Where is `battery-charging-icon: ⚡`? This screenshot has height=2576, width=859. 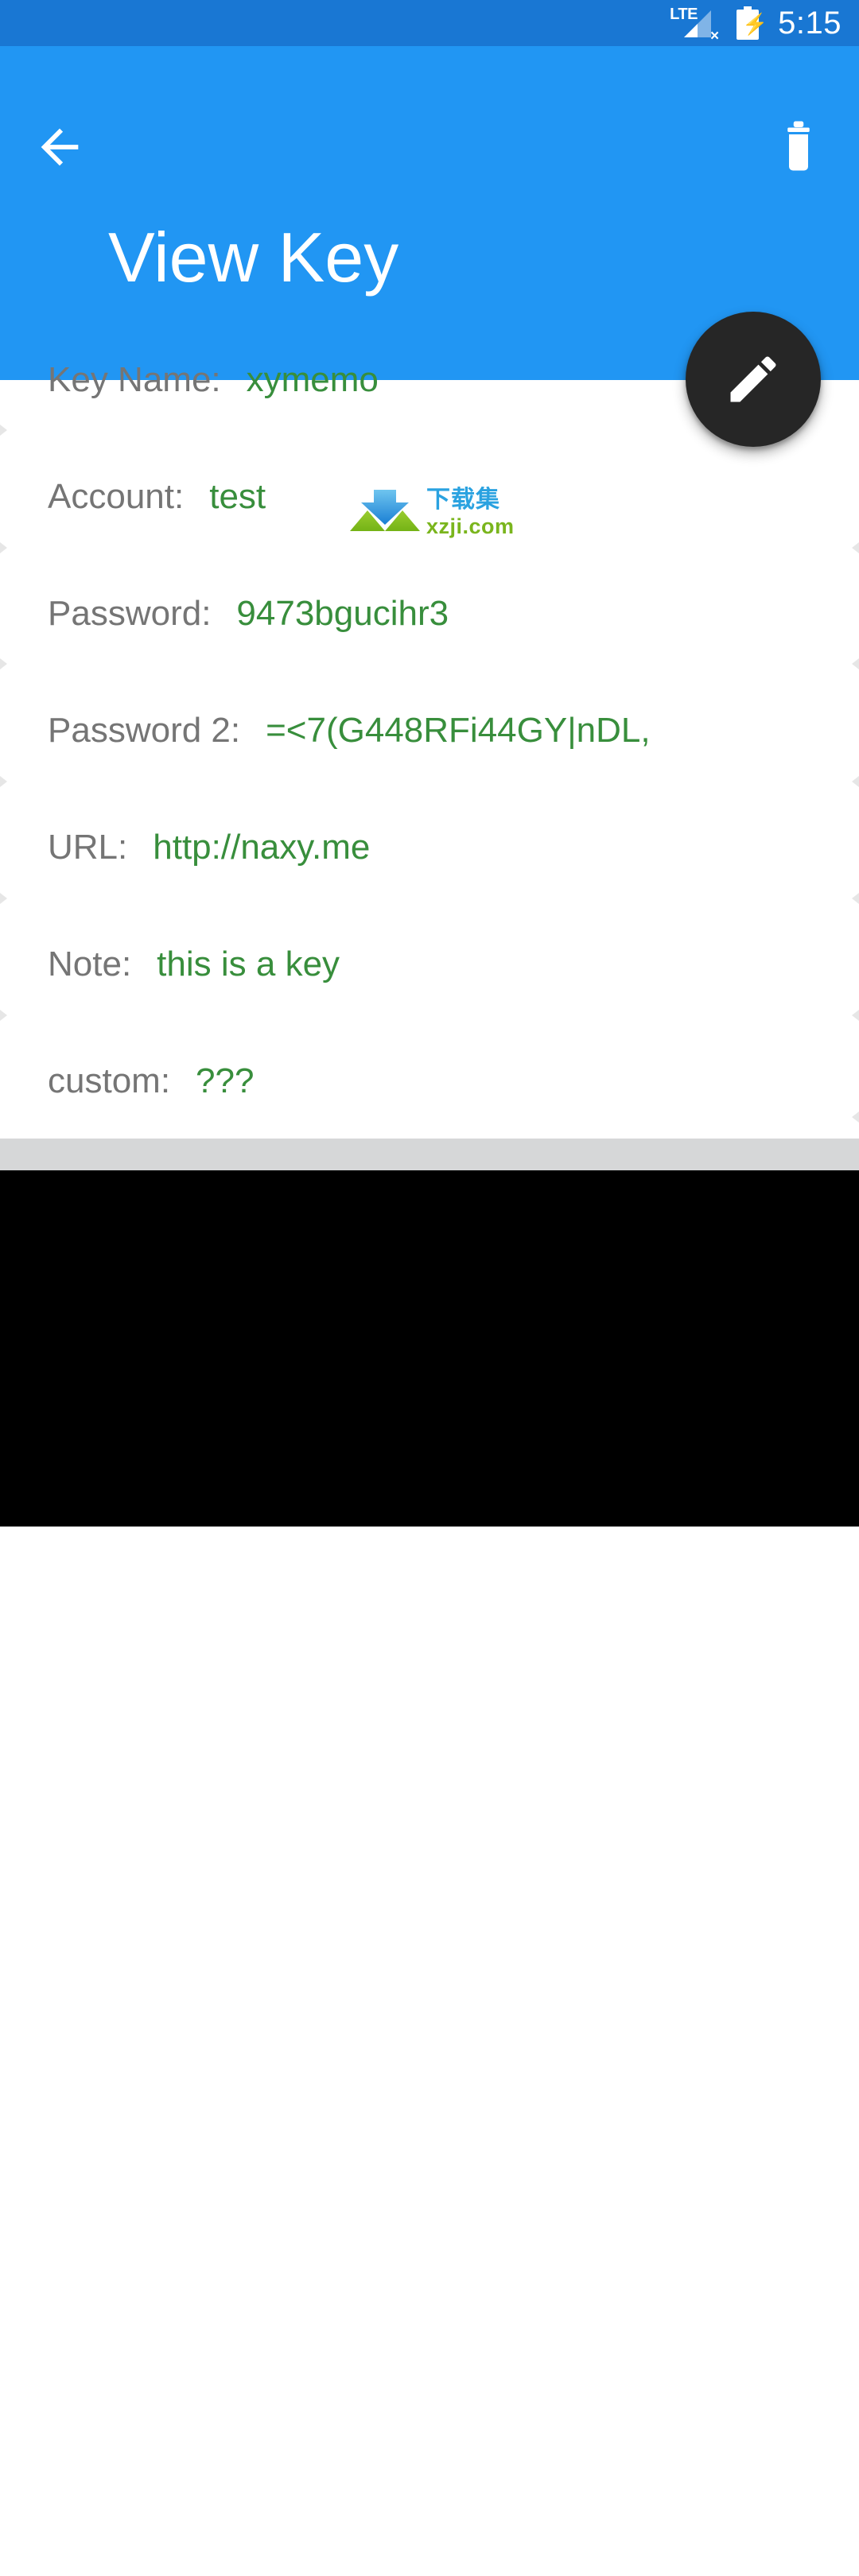 battery-charging-icon: ⚡ is located at coordinates (752, 23).